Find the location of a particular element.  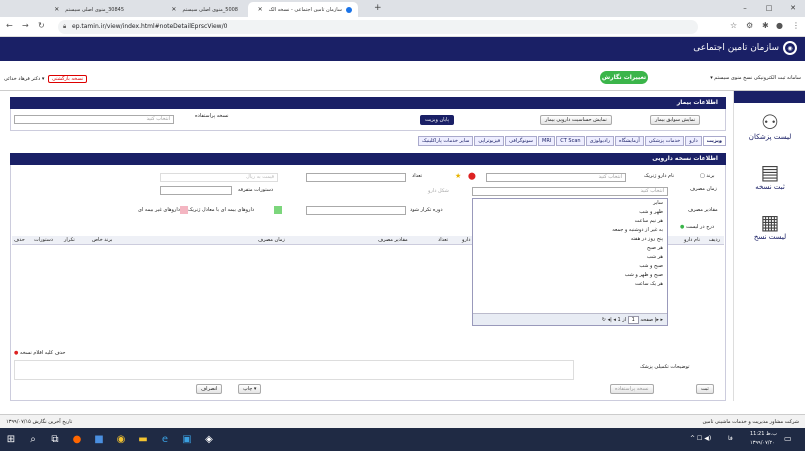

edge-icon: e is located at coordinates (165, 439).